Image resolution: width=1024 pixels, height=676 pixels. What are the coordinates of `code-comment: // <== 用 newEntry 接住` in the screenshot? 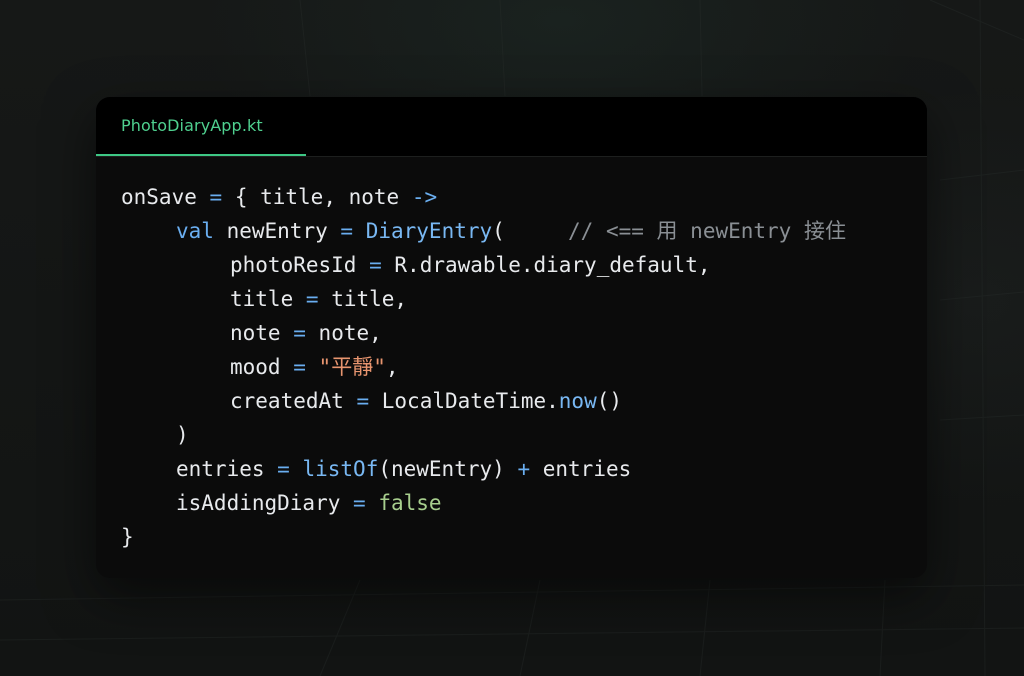 It's located at (707, 231).